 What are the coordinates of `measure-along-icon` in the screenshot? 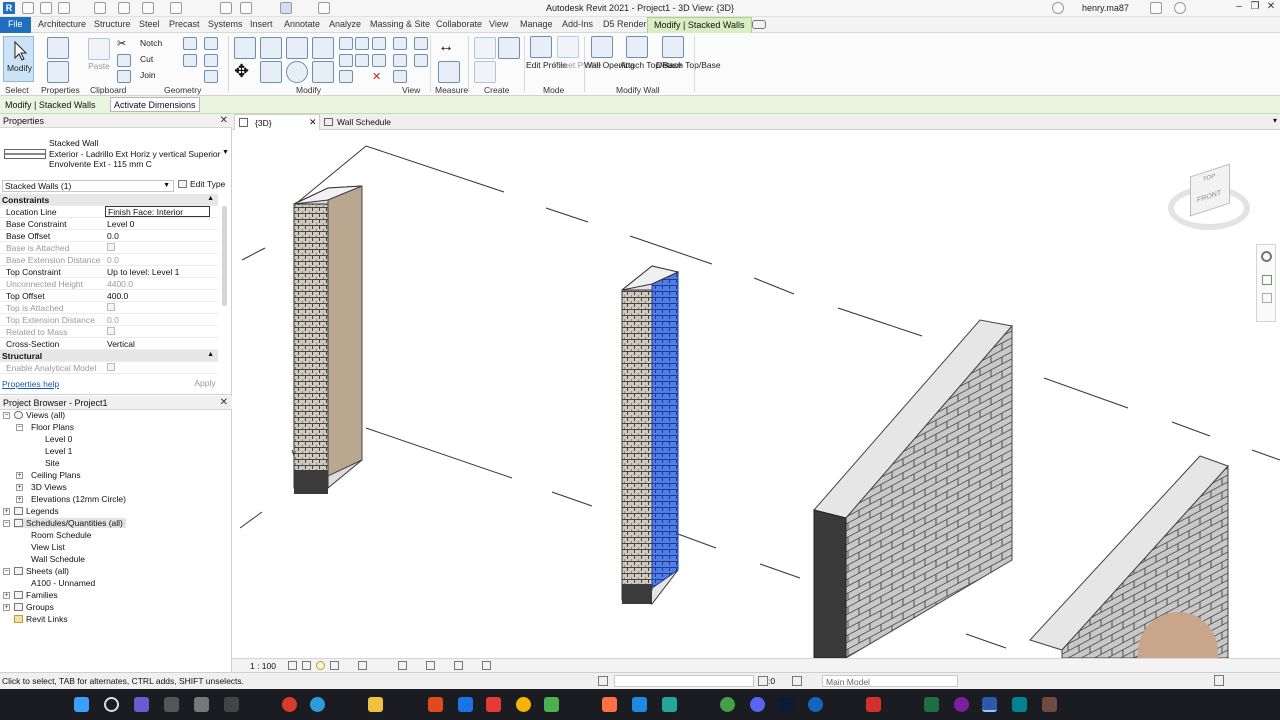 It's located at (449, 72).